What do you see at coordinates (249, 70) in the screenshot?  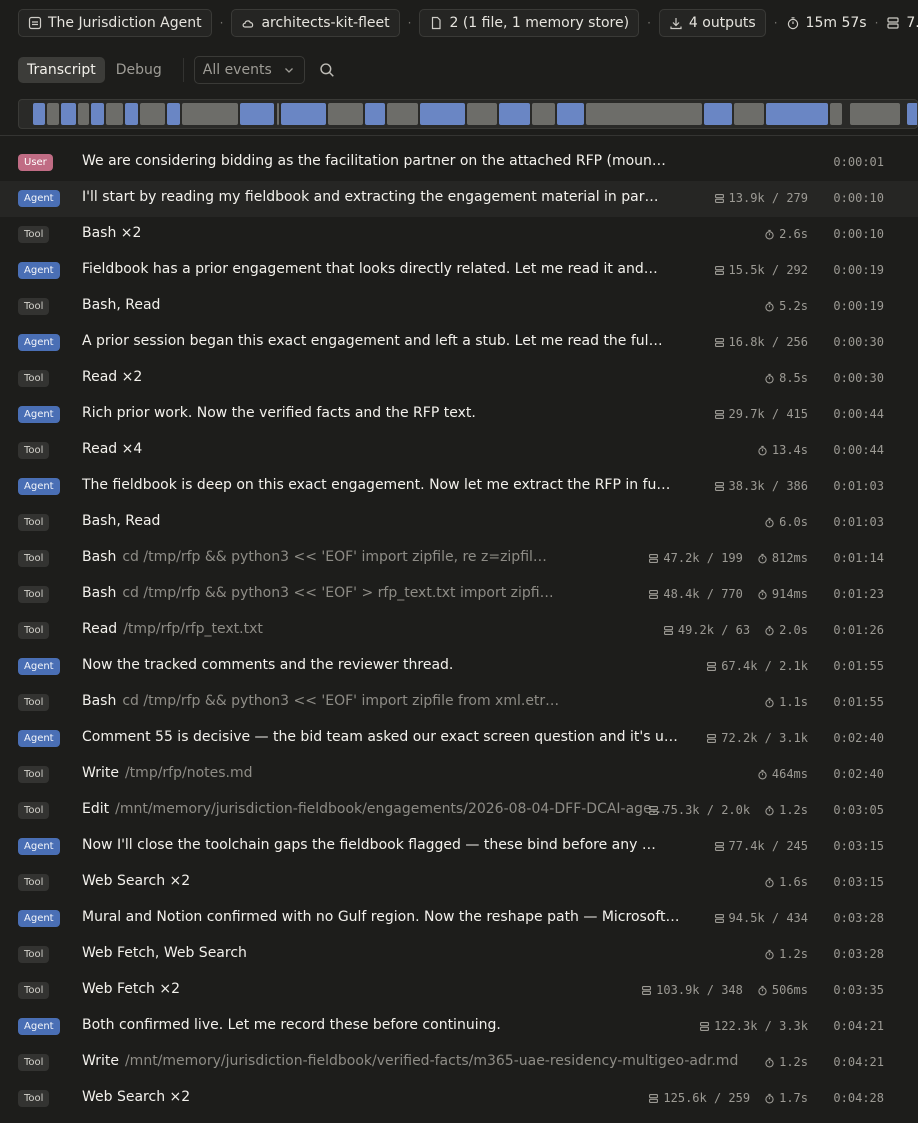 I see `event-filter-dropdown: All events` at bounding box center [249, 70].